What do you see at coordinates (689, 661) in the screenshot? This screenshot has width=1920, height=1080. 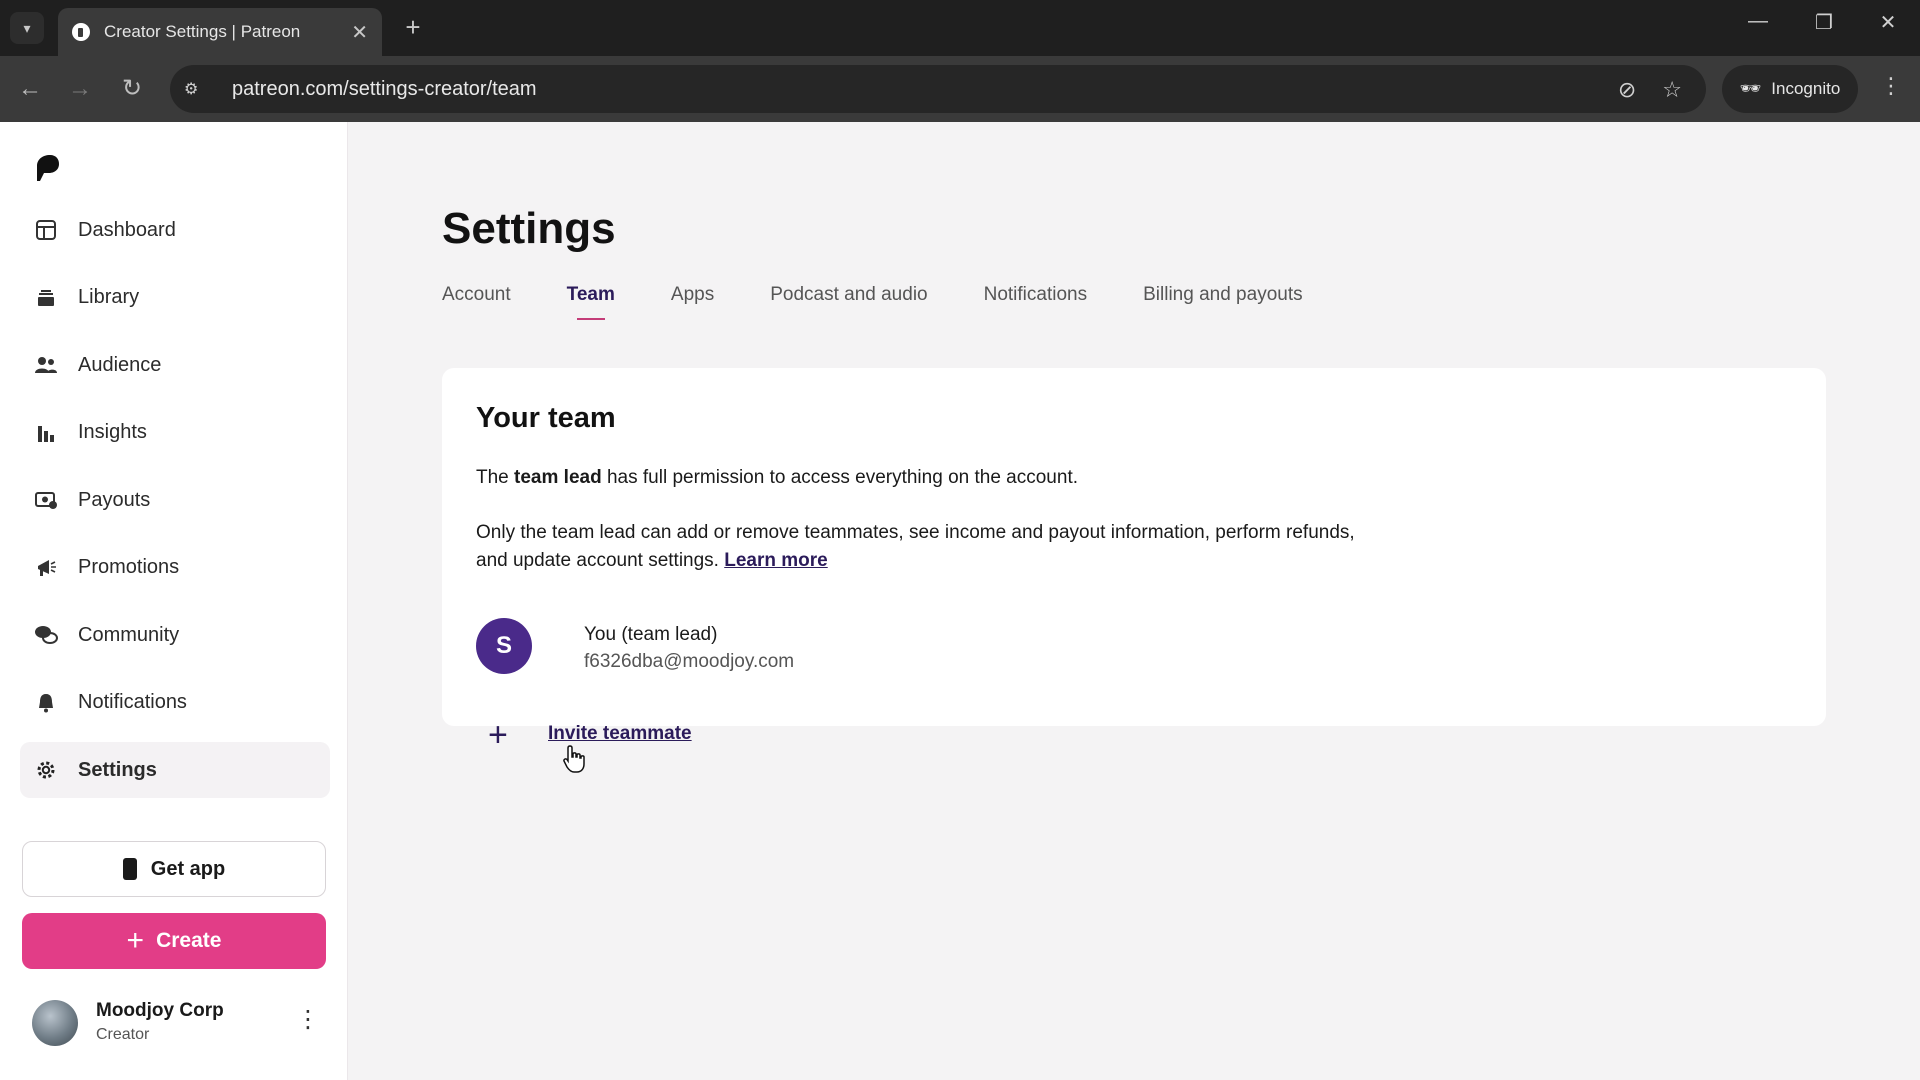 I see `member-email: f6326dba@moodjoy.com` at bounding box center [689, 661].